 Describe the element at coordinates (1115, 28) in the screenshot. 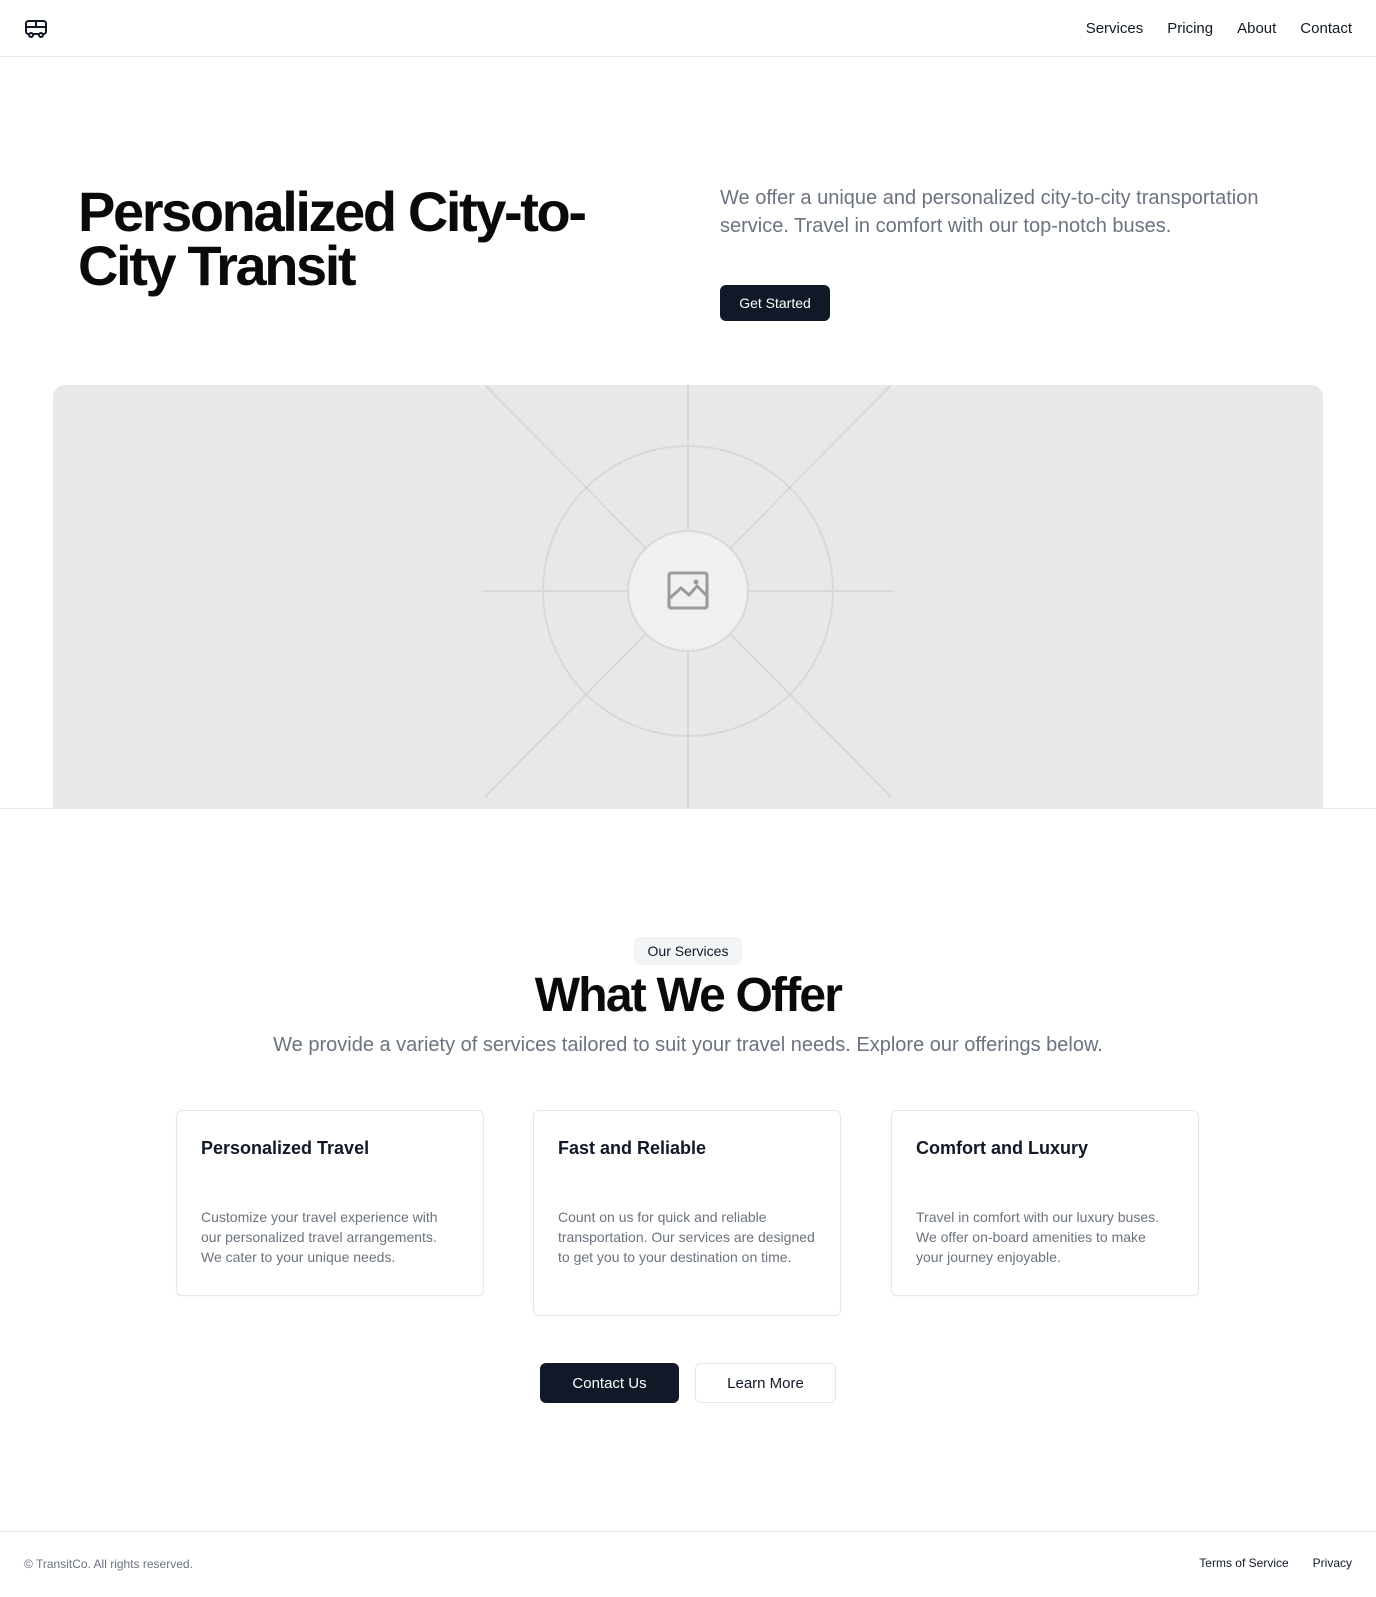

I see `nav-link-services: Services` at that location.